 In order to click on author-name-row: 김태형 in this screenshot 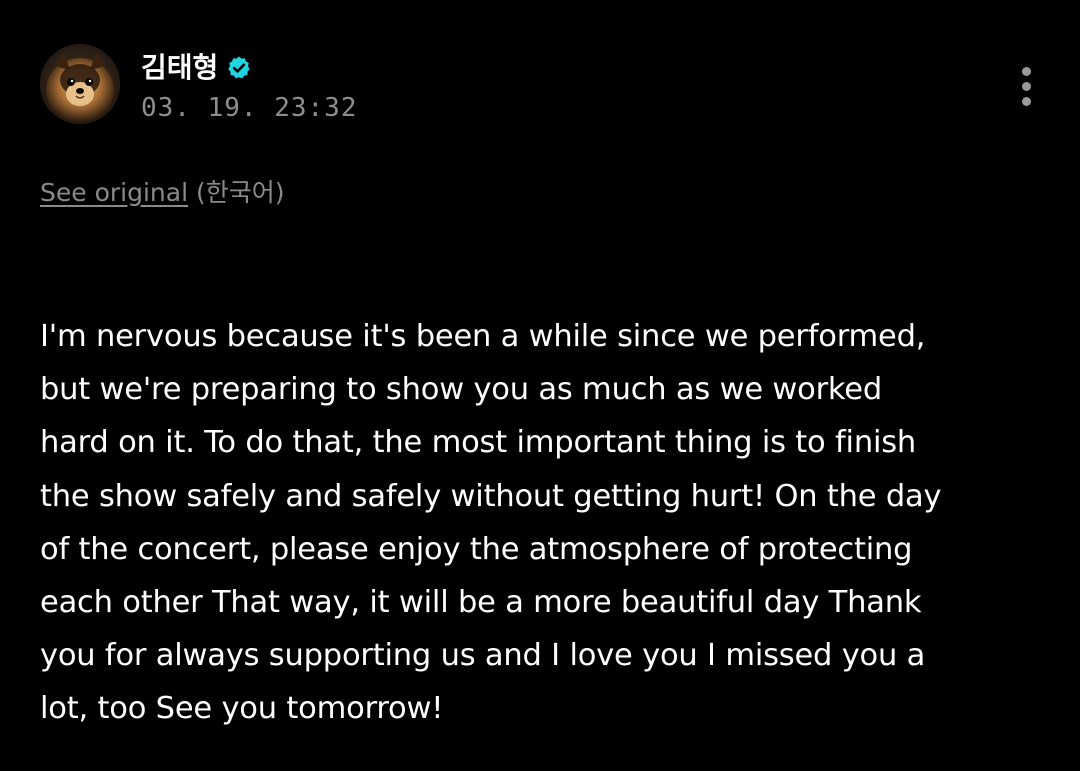, I will do `click(196, 68)`.